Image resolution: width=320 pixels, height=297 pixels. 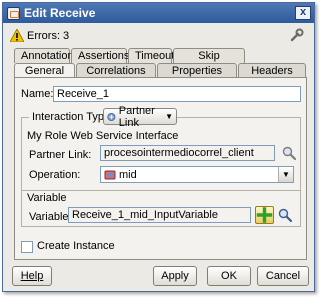 I want to click on role-group-label: My Role Web Service Interface, so click(x=103, y=136).